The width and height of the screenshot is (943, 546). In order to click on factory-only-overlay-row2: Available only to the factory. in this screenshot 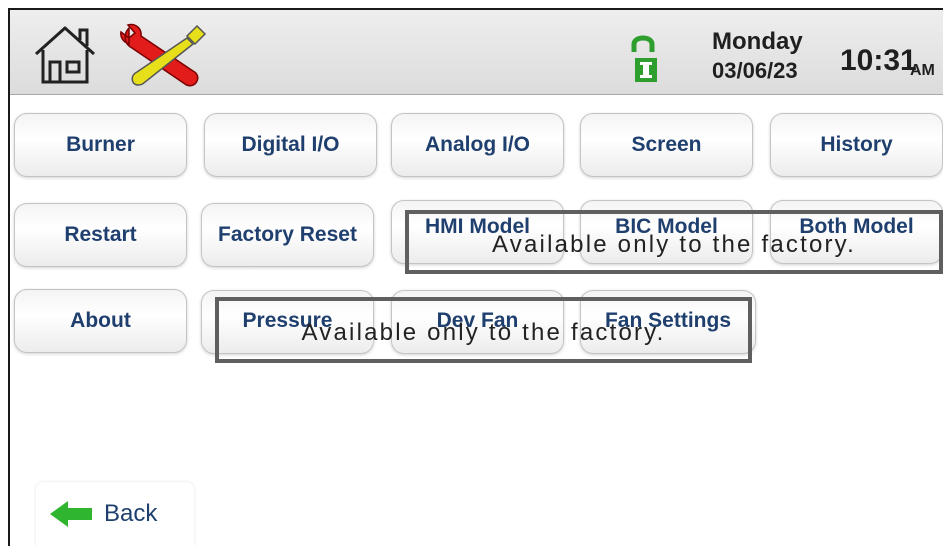, I will do `click(674, 242)`.